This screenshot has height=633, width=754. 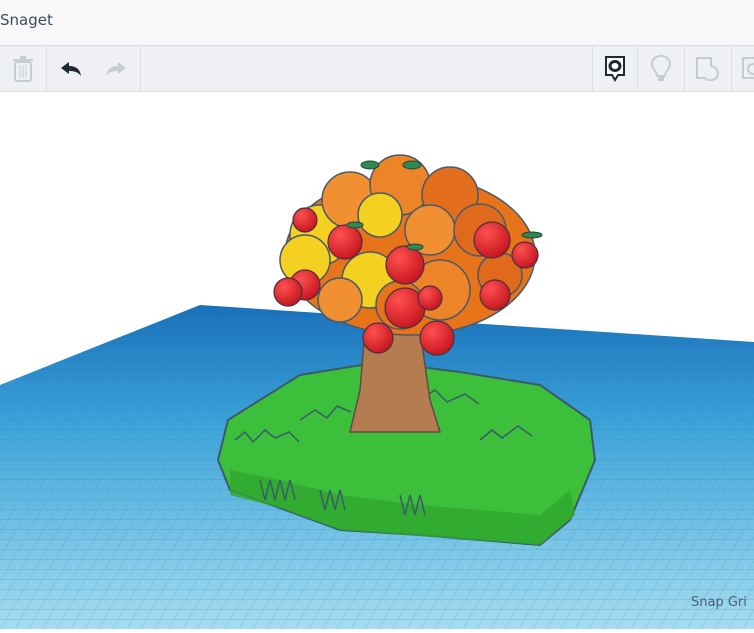 I want to click on shape-icon, so click(x=707, y=68).